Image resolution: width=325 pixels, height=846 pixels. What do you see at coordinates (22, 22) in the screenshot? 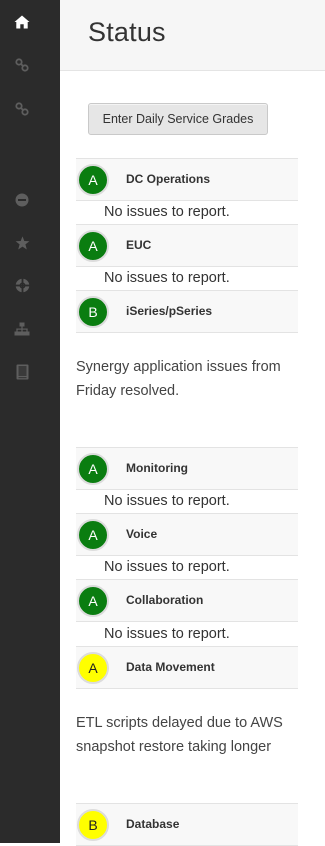
I see `home-icon` at bounding box center [22, 22].